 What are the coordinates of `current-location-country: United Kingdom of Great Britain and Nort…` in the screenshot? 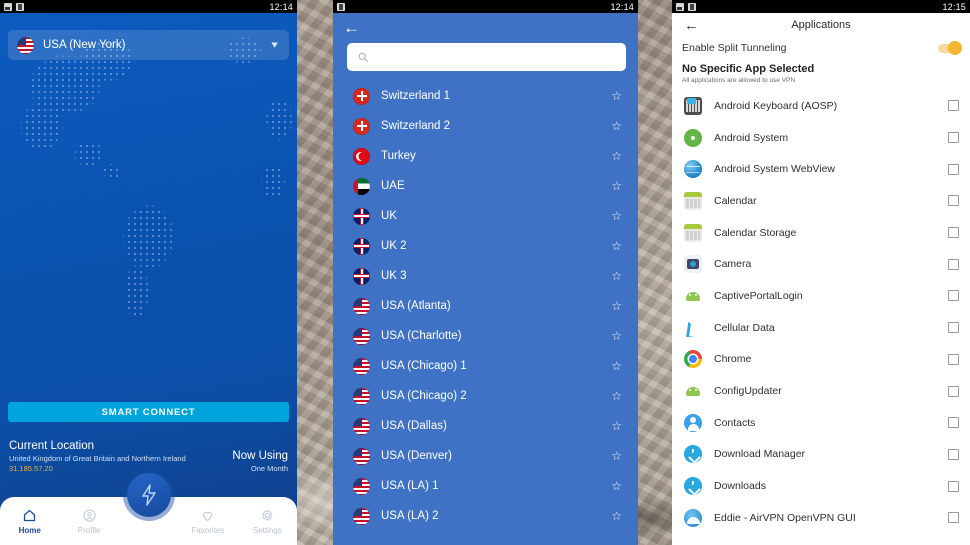 It's located at (97, 458).